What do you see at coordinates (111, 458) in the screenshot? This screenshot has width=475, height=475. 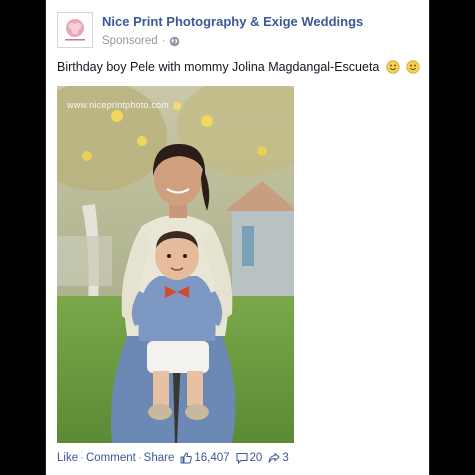 I see `comment-link: Comment` at bounding box center [111, 458].